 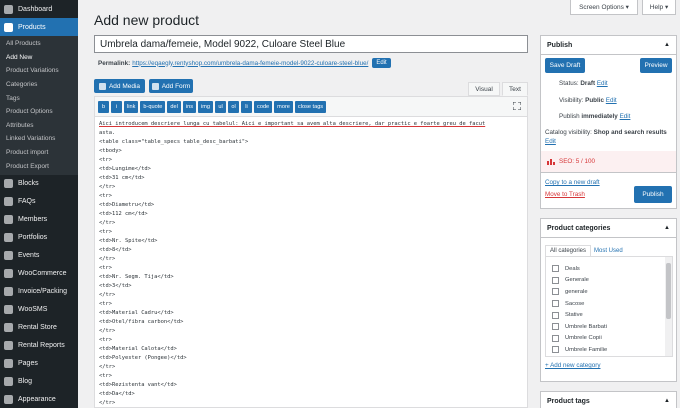 I want to click on quicktag-b-button: b, so click(x=103, y=106).